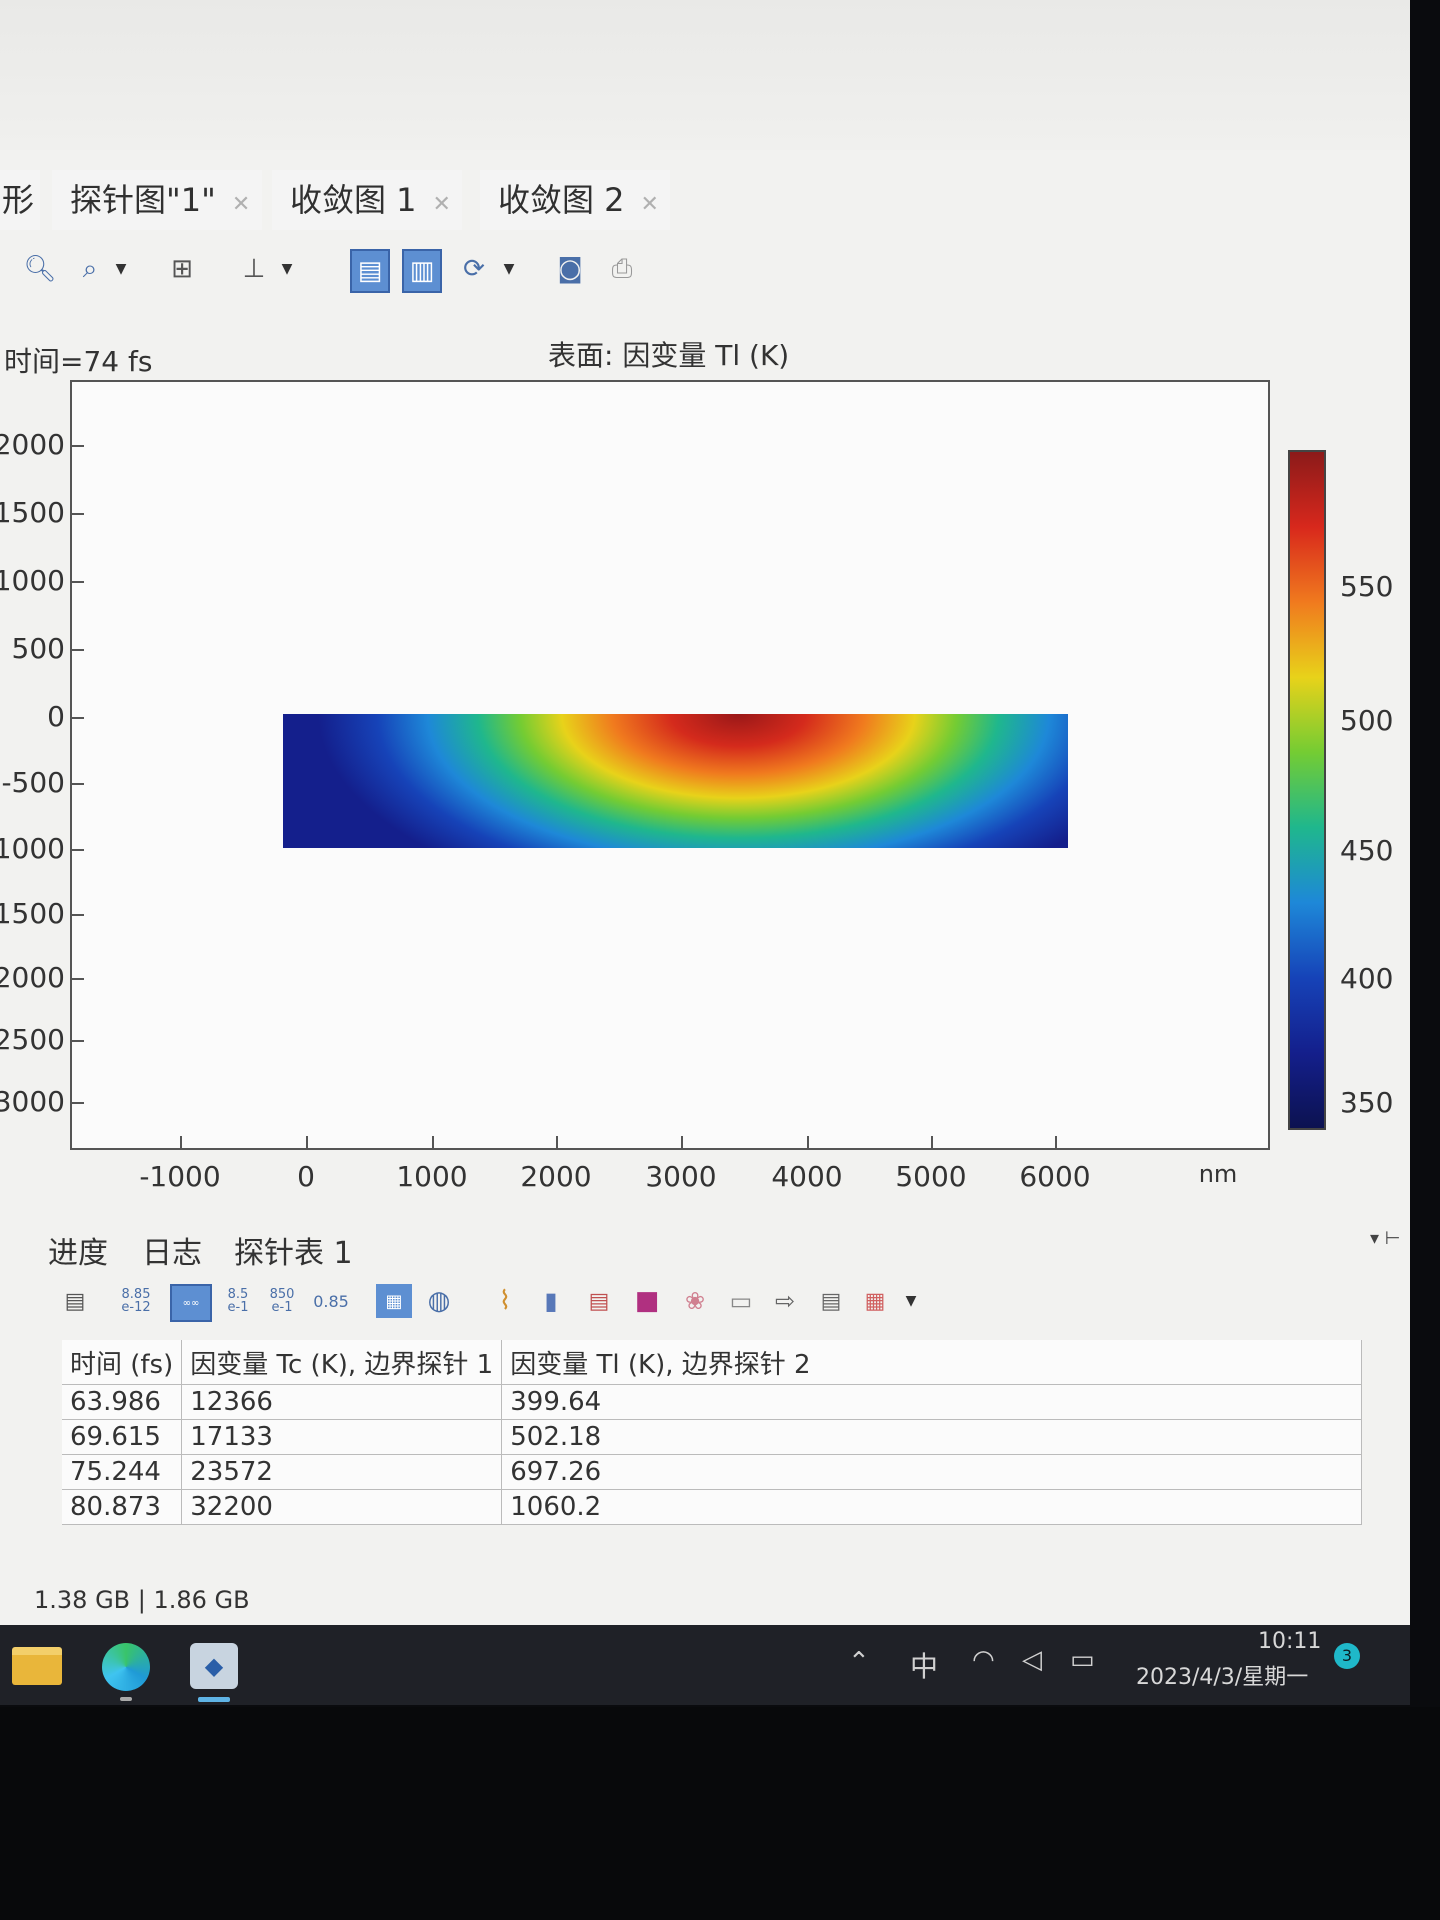 This screenshot has height=1920, width=1440. What do you see at coordinates (505, 1301) in the screenshot?
I see `clear-icon: ⌇` at bounding box center [505, 1301].